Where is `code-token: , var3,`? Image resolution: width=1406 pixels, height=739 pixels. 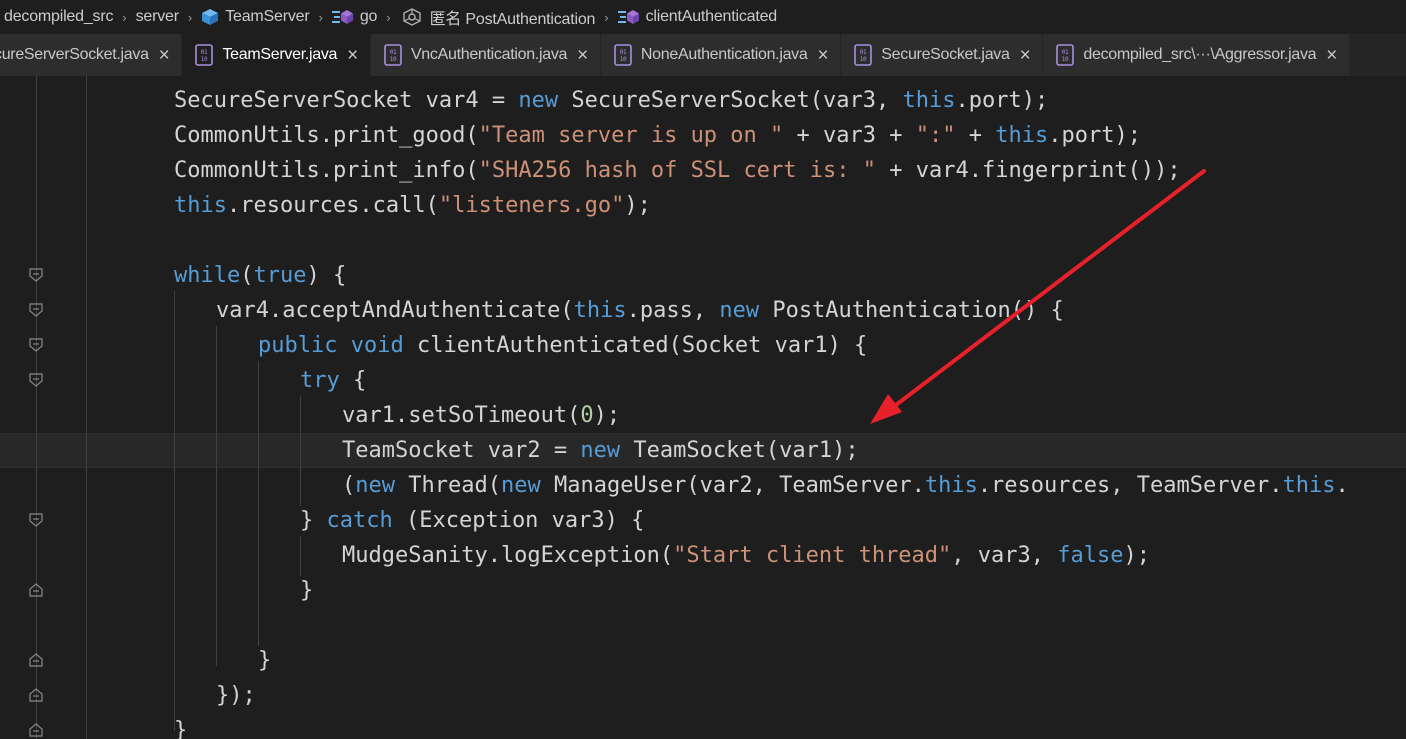 code-token: , var3, is located at coordinates (1004, 555).